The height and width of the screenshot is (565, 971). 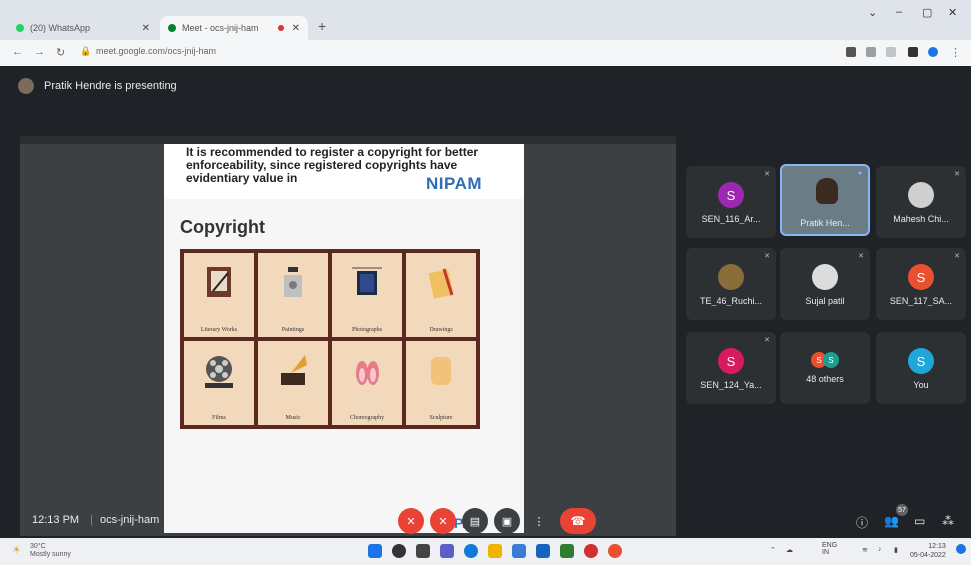 What do you see at coordinates (411, 521) in the screenshot?
I see `mic-toggle-button: ✕` at bounding box center [411, 521].